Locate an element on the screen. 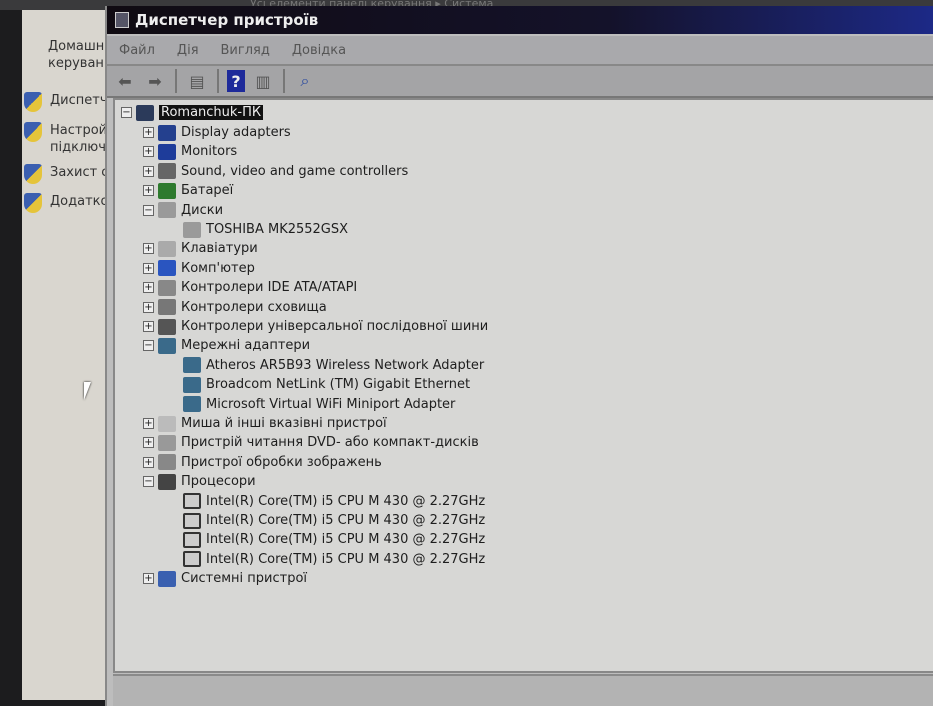 The image size is (933, 706). help-icon: ? is located at coordinates (236, 81).